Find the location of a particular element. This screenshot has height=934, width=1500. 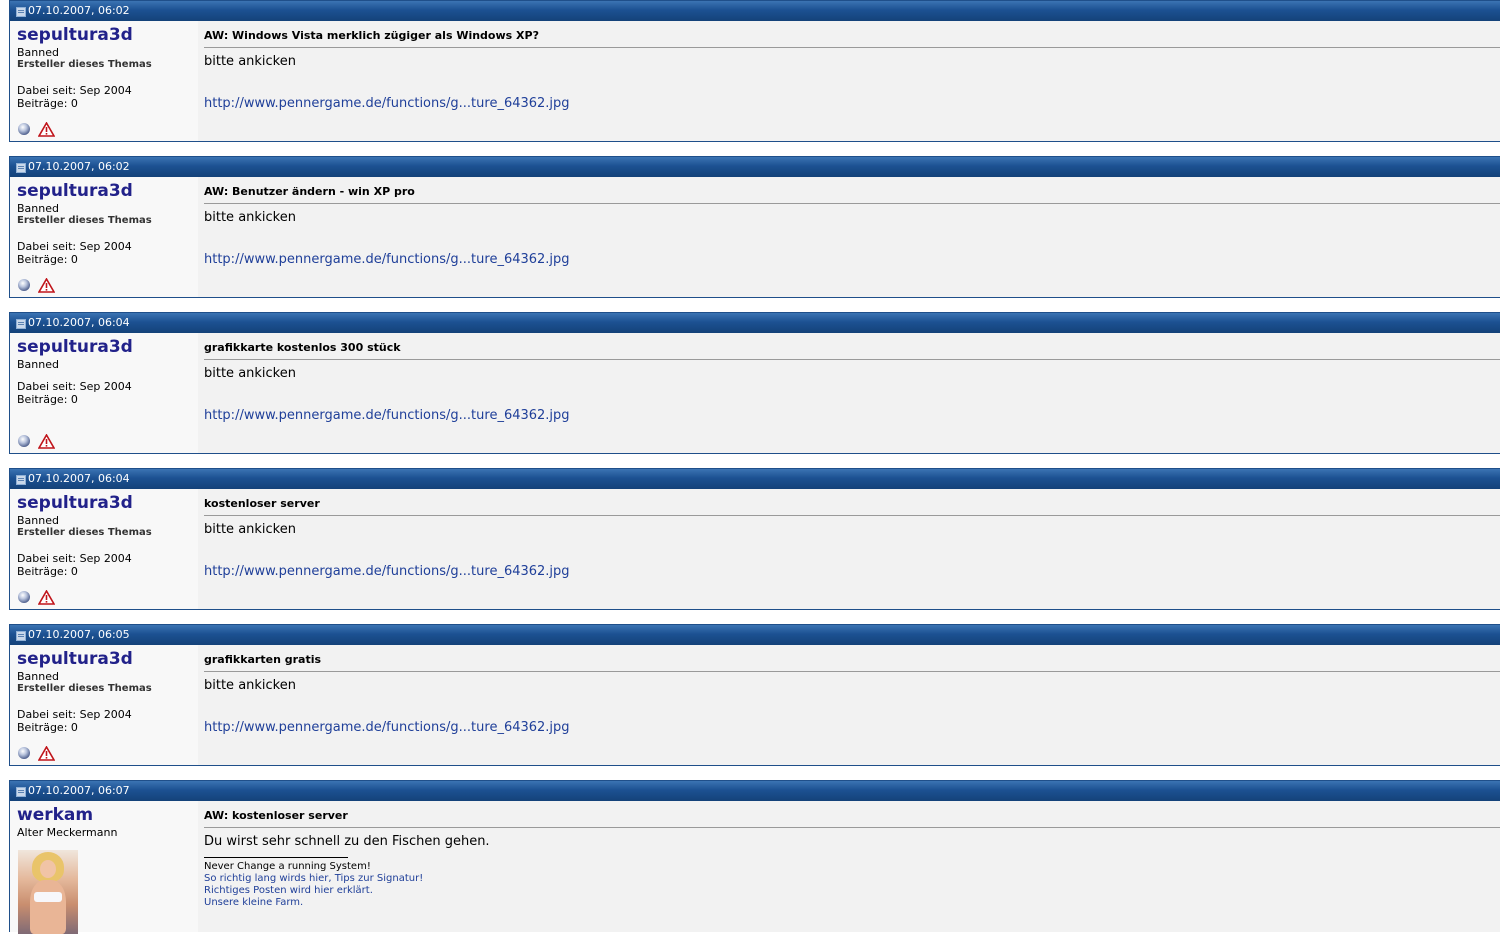

post-title: AW: kostenloser server is located at coordinates (276, 815).